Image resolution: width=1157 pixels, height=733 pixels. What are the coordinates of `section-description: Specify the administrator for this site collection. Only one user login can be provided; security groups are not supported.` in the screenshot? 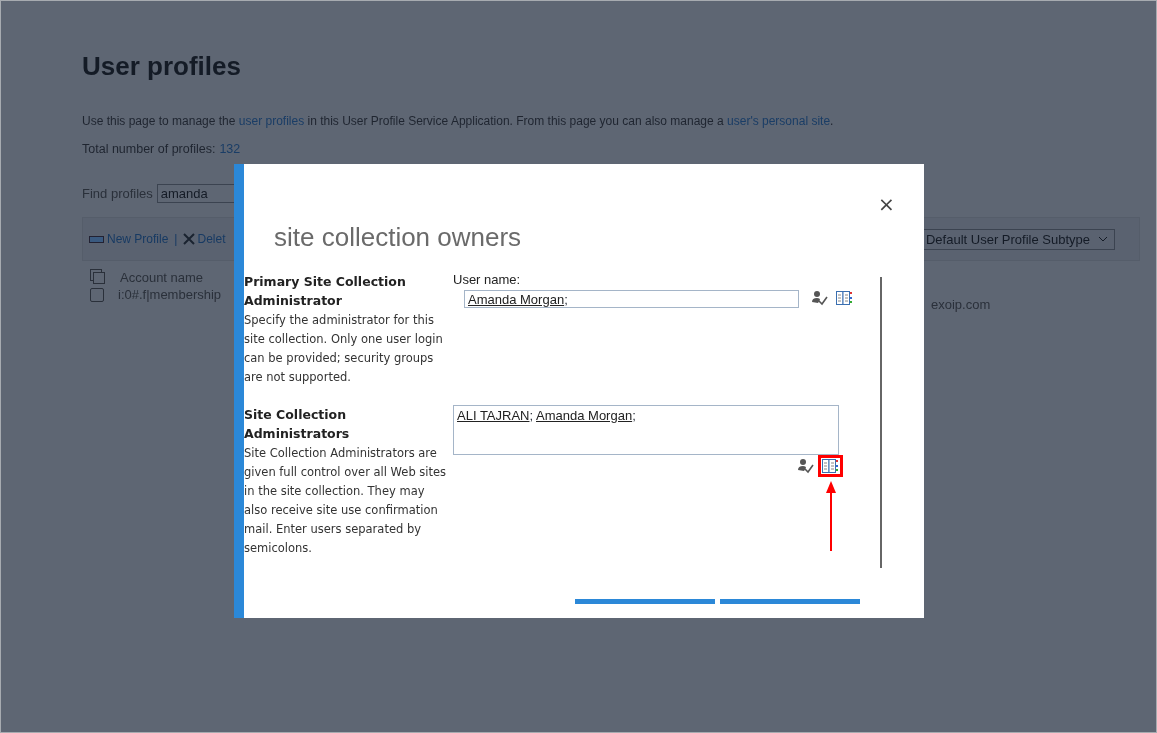 It's located at (344, 349).